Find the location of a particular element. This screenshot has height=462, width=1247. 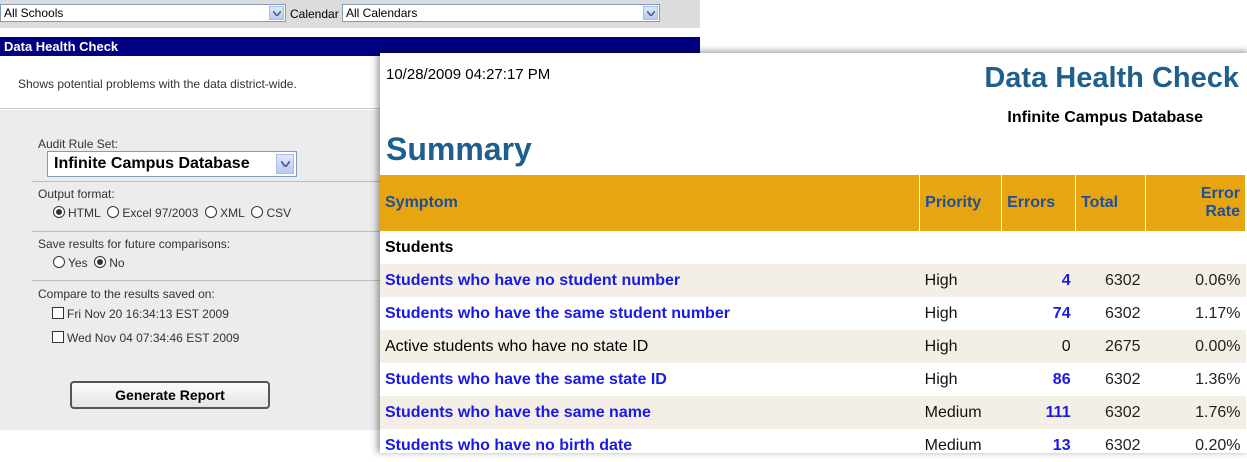

symptom-cell: Students who have the same name is located at coordinates (650, 412).